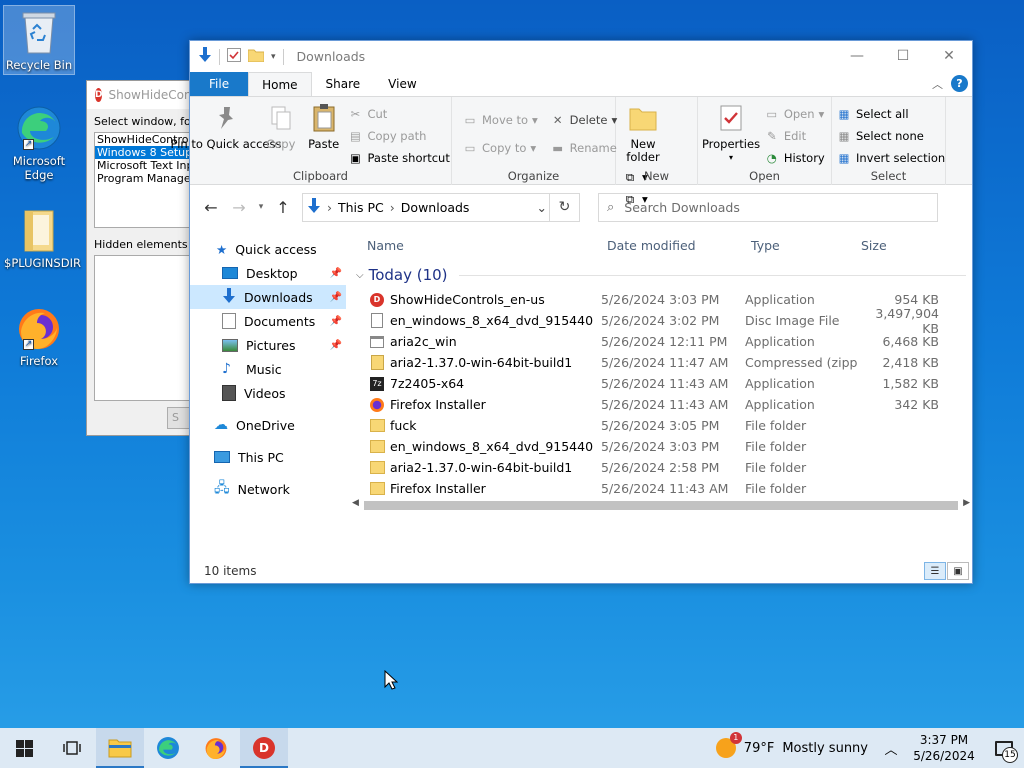  I want to click on horizontal-scrollbar: ◀ ▶, so click(659, 505).